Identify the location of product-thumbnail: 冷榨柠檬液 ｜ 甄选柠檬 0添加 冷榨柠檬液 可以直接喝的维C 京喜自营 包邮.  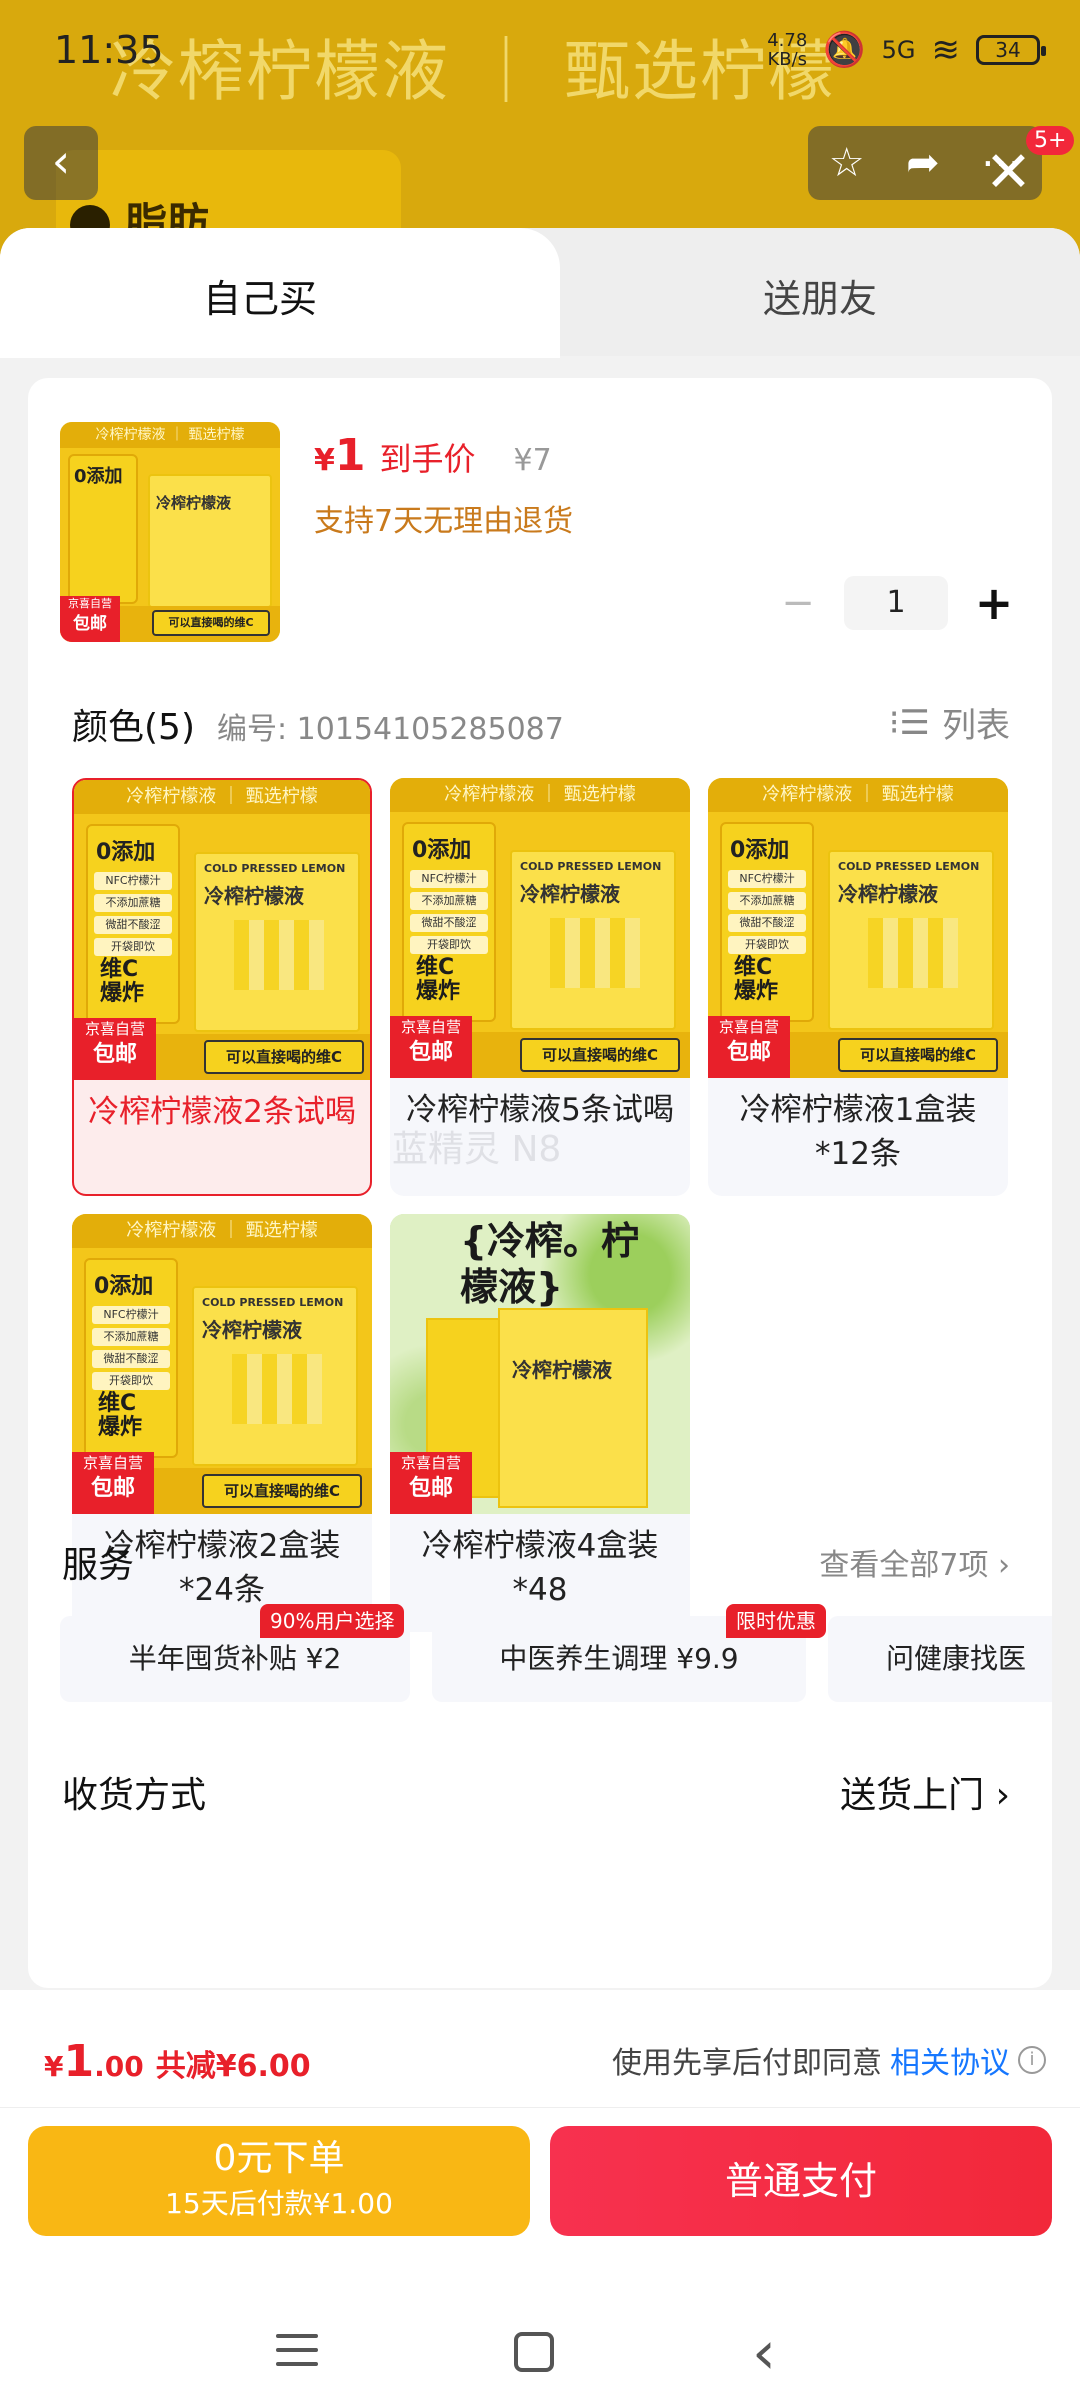
(170, 532).